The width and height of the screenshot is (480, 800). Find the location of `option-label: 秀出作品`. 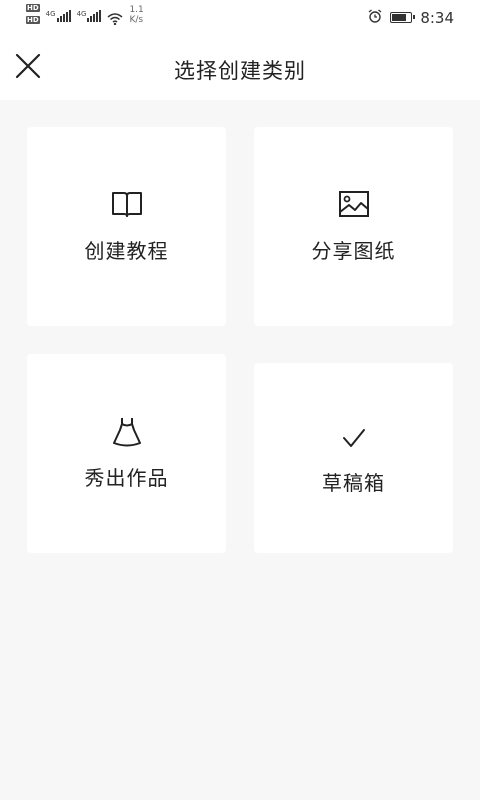

option-label: 秀出作品 is located at coordinates (126, 478).